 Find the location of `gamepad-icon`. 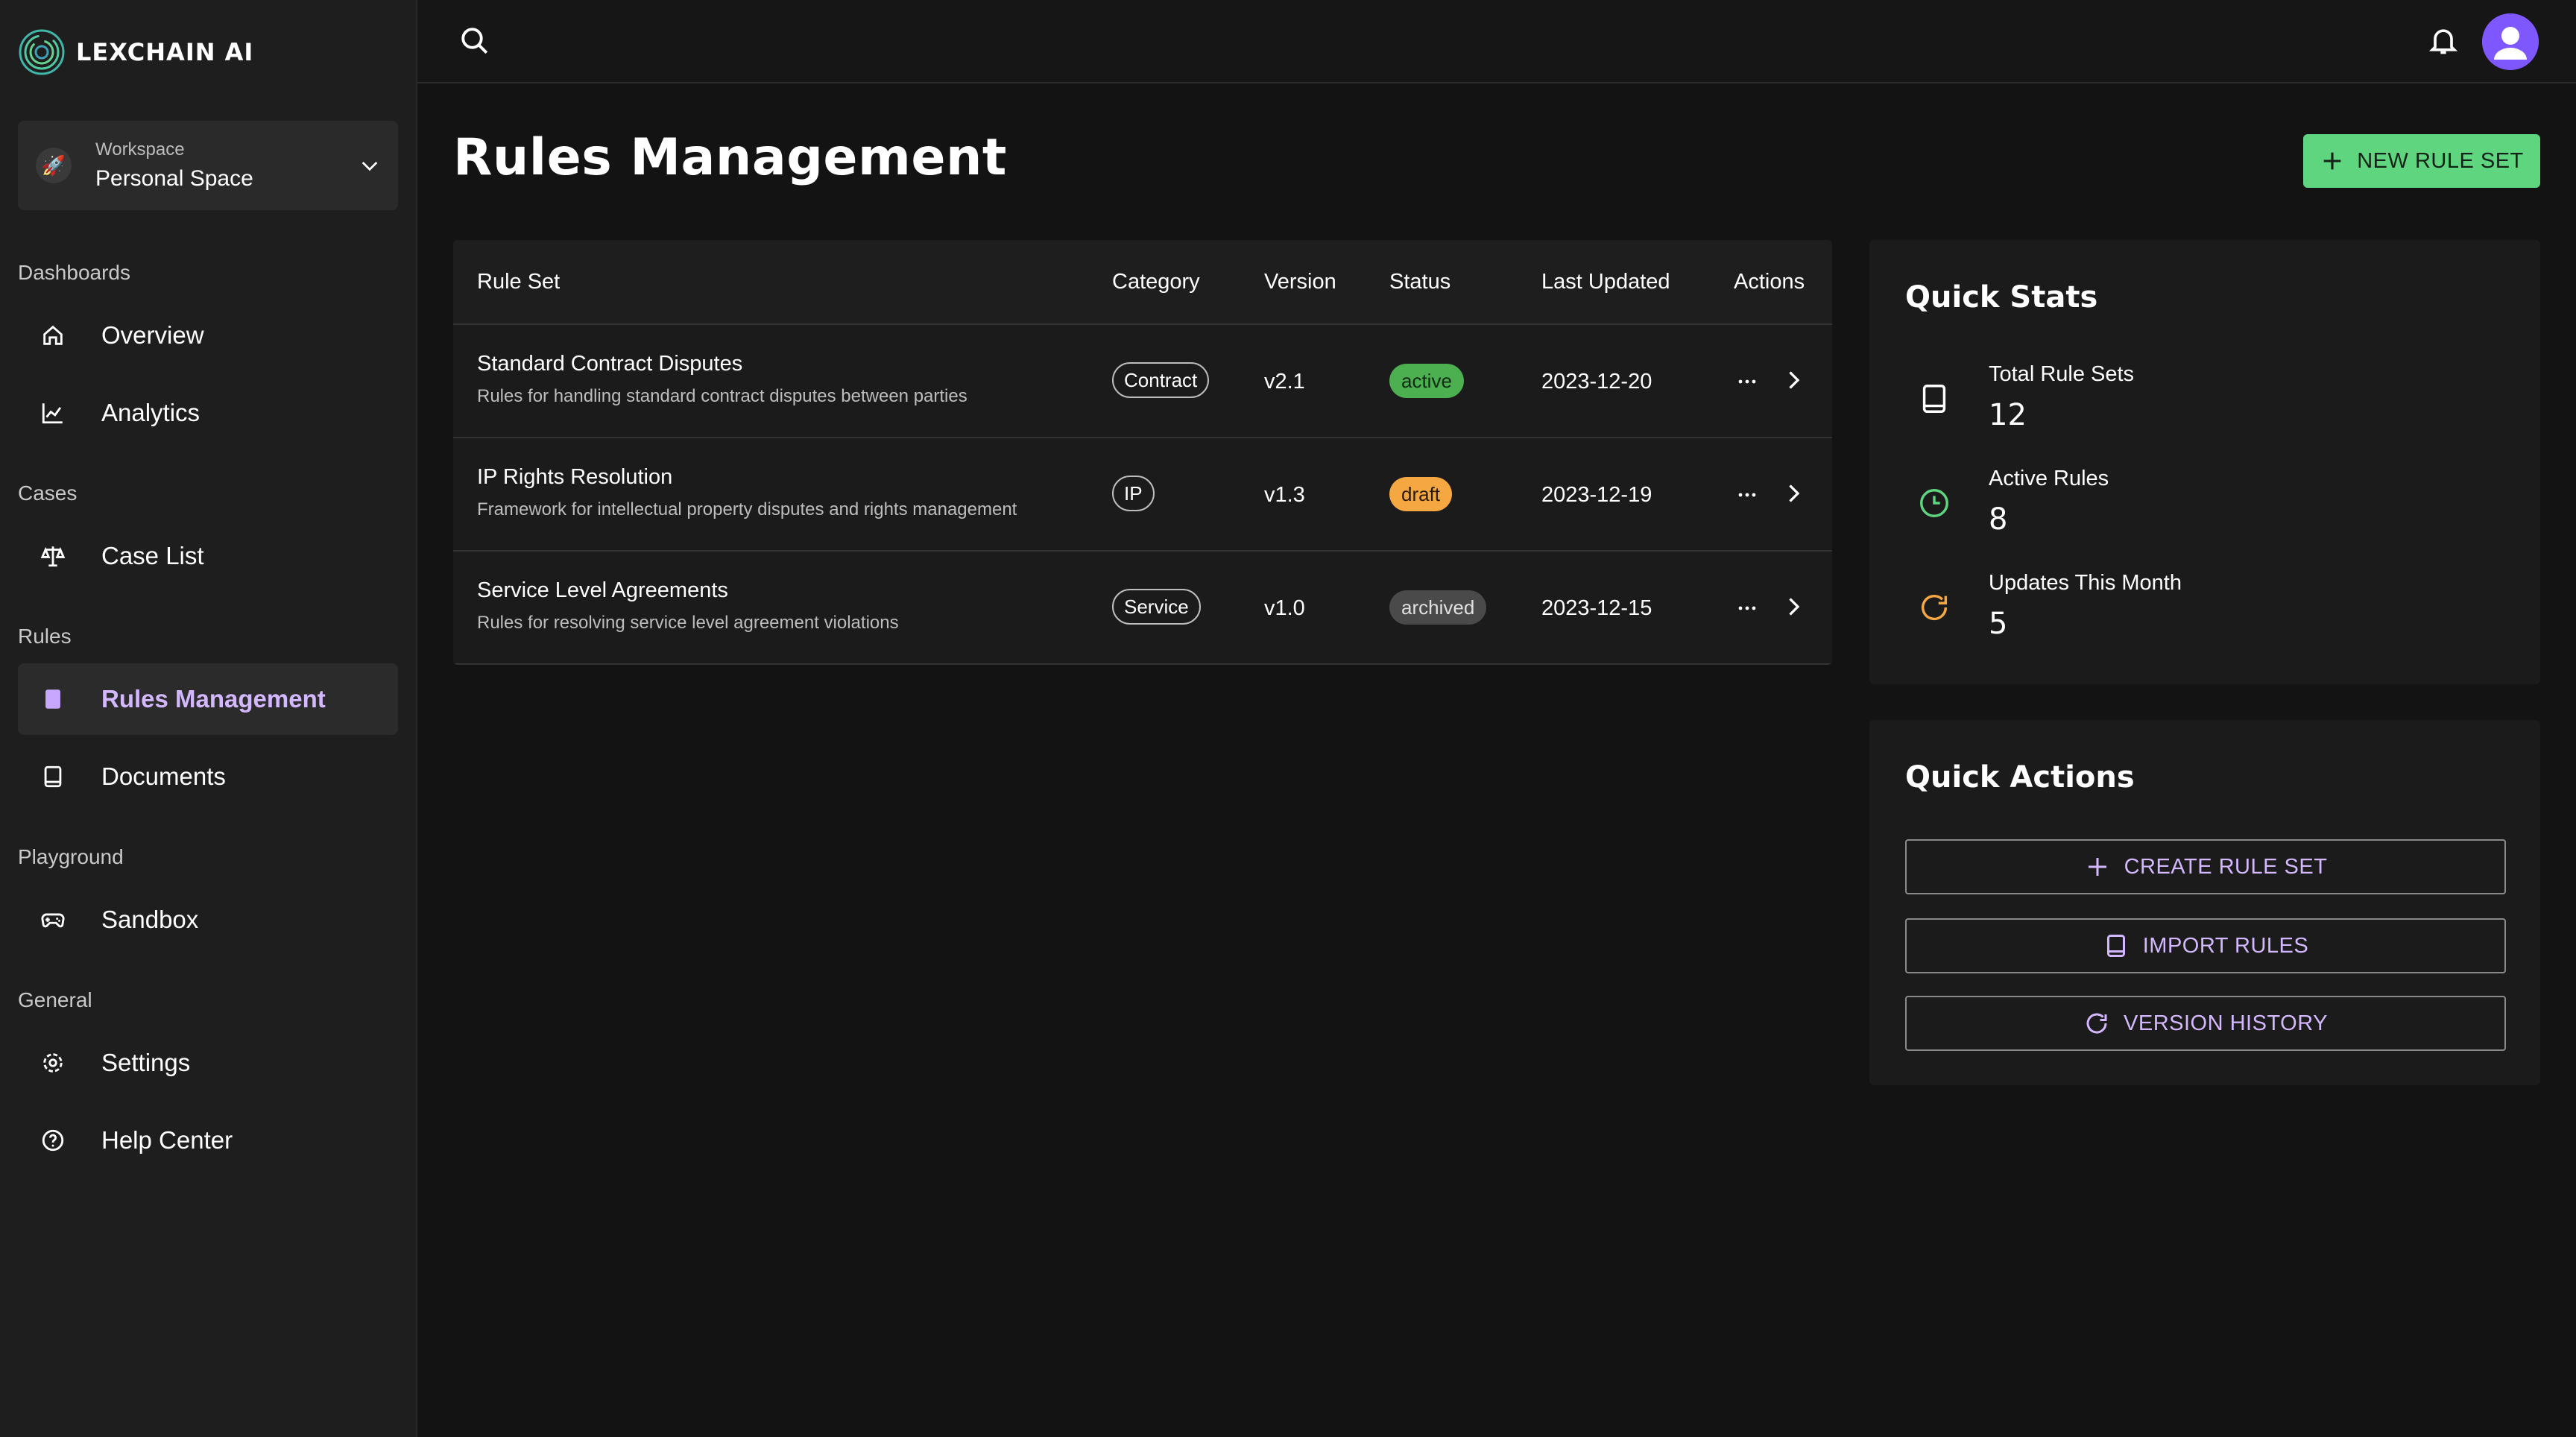

gamepad-icon is located at coordinates (53, 920).